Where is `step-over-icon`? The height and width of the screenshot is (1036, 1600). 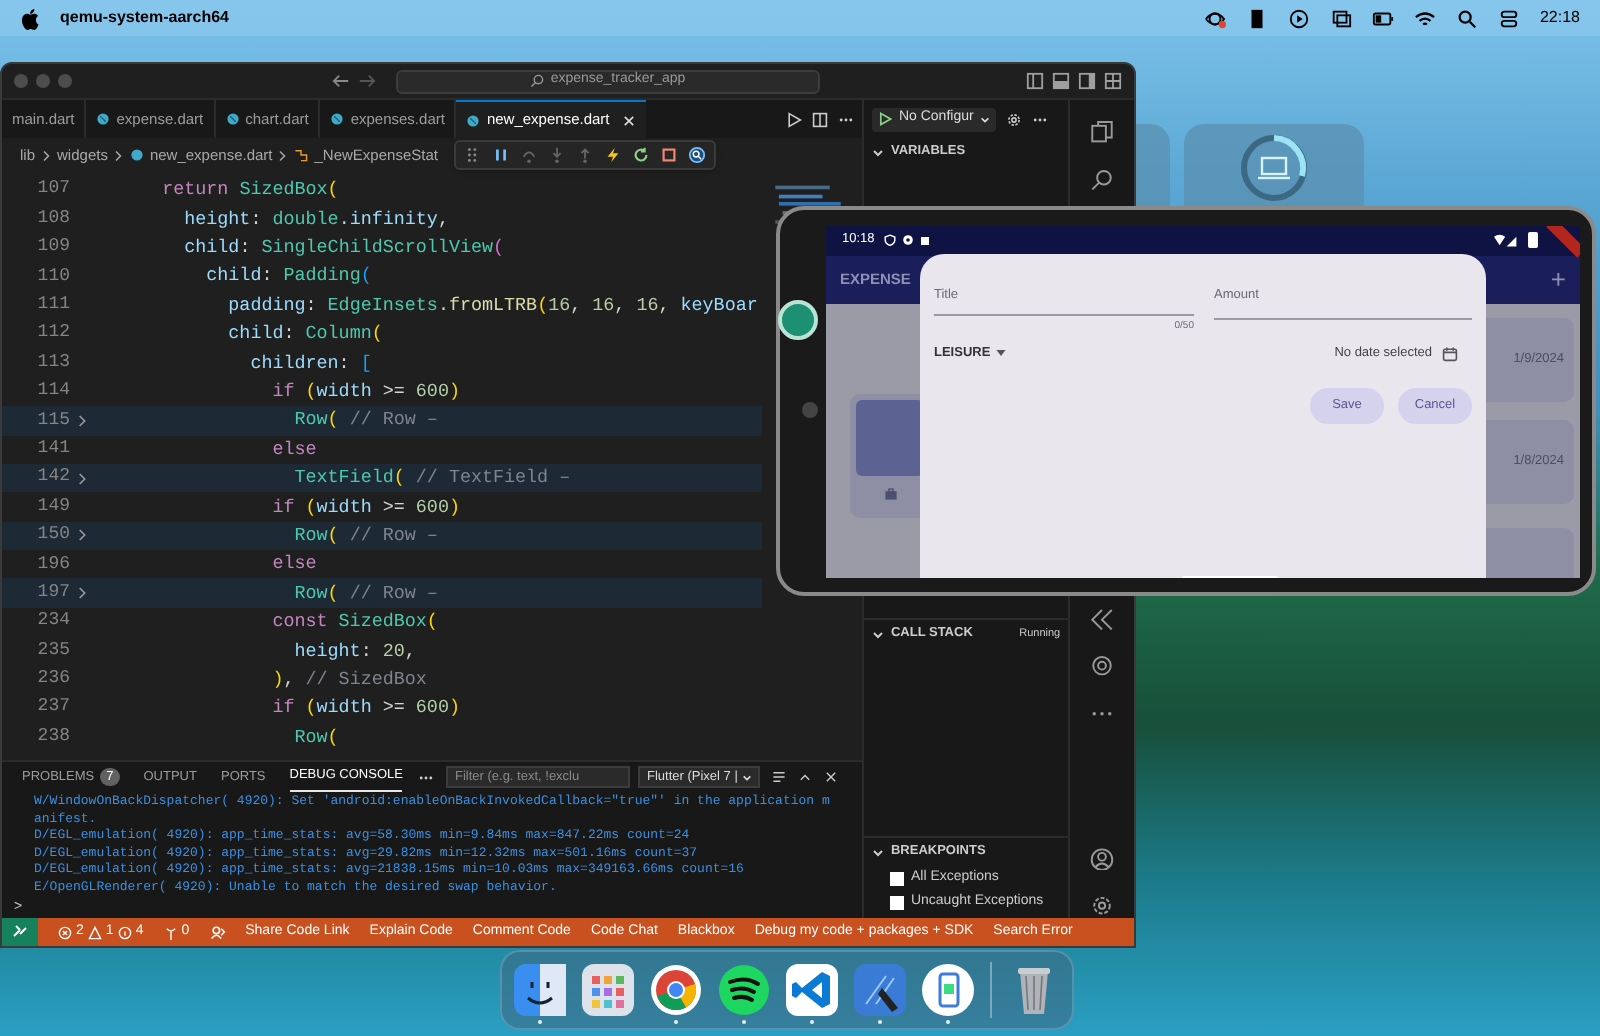 step-over-icon is located at coordinates (529, 155).